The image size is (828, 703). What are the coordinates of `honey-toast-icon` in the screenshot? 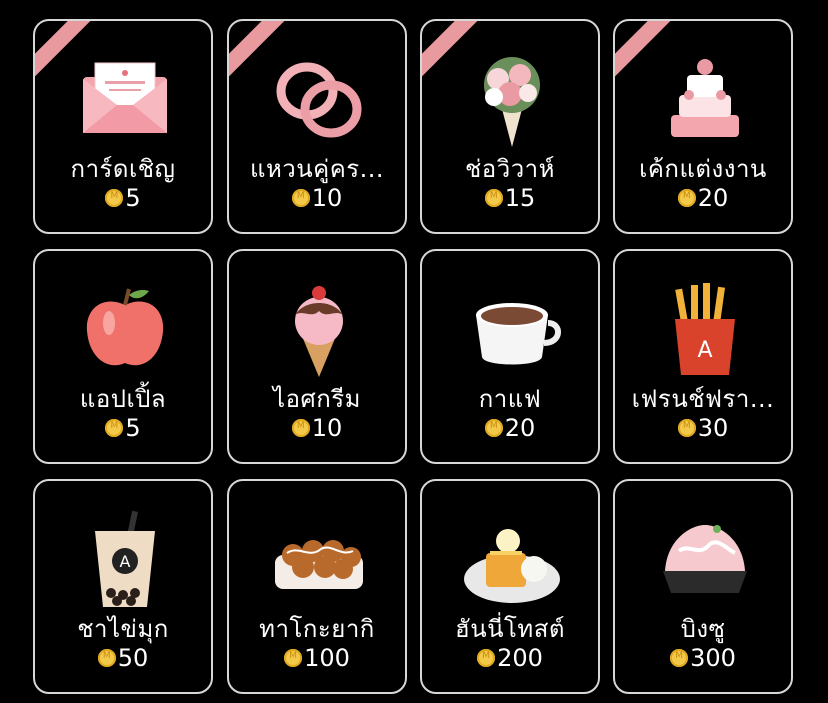 It's located at (512, 566).